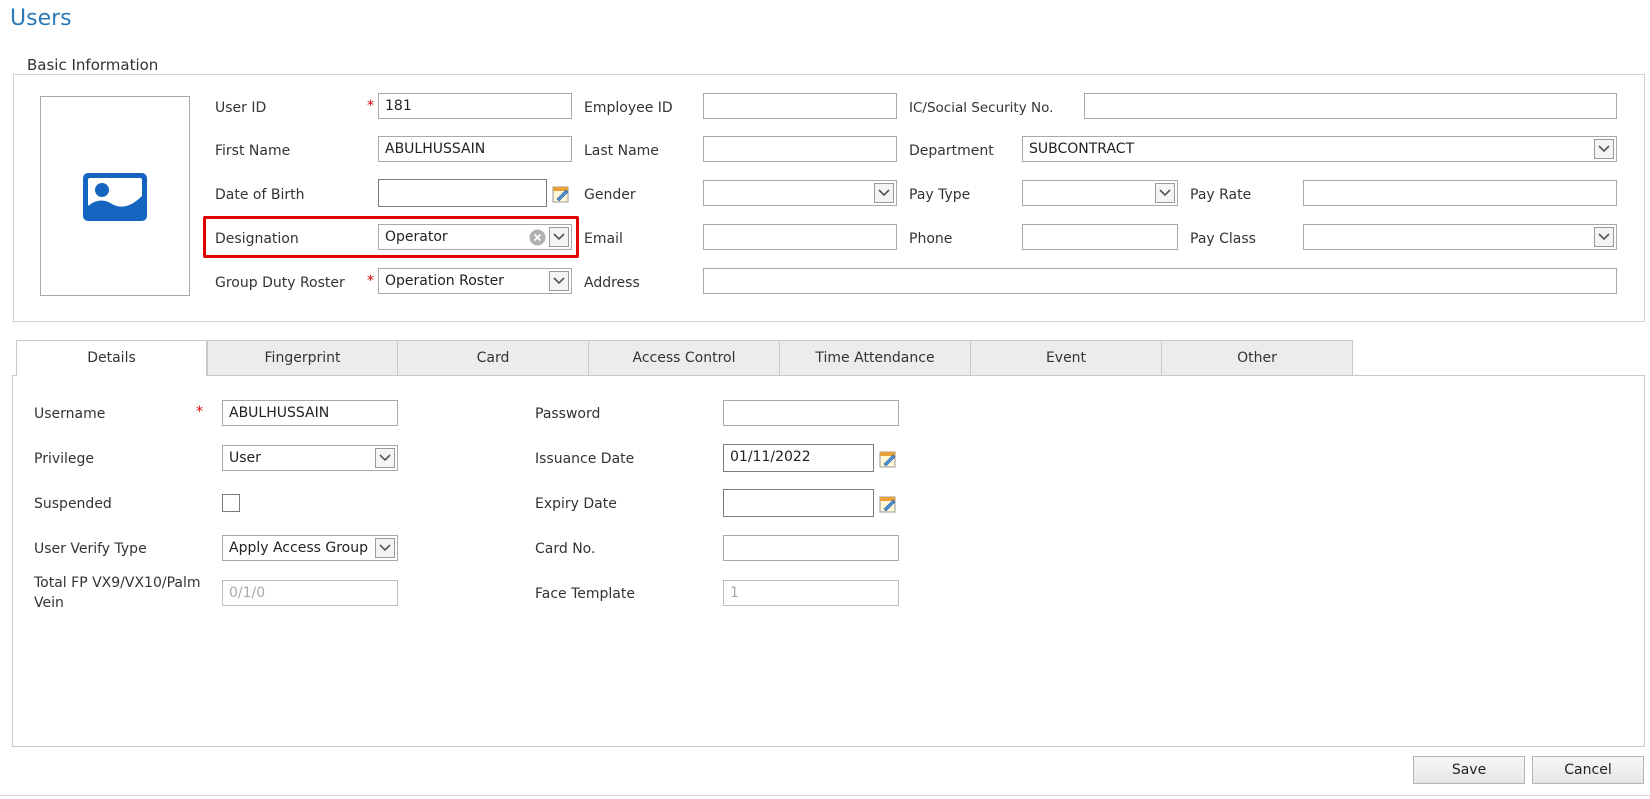 The width and height of the screenshot is (1650, 799). I want to click on face-template-label: Face Template, so click(585, 594).